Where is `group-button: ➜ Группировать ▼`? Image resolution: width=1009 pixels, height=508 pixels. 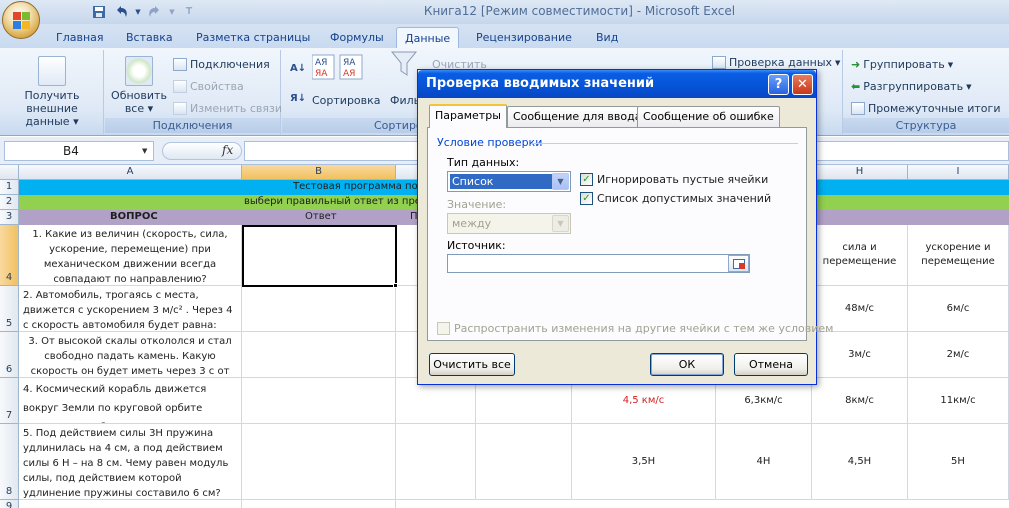
group-button: ➜ Группировать ▼ is located at coordinates (902, 64).